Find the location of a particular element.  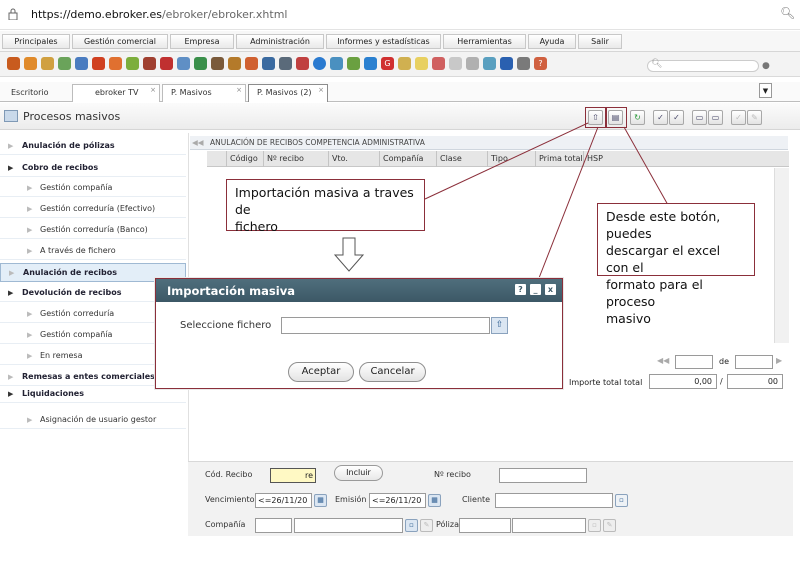

menu-ayuda: Ayuda is located at coordinates (552, 41).